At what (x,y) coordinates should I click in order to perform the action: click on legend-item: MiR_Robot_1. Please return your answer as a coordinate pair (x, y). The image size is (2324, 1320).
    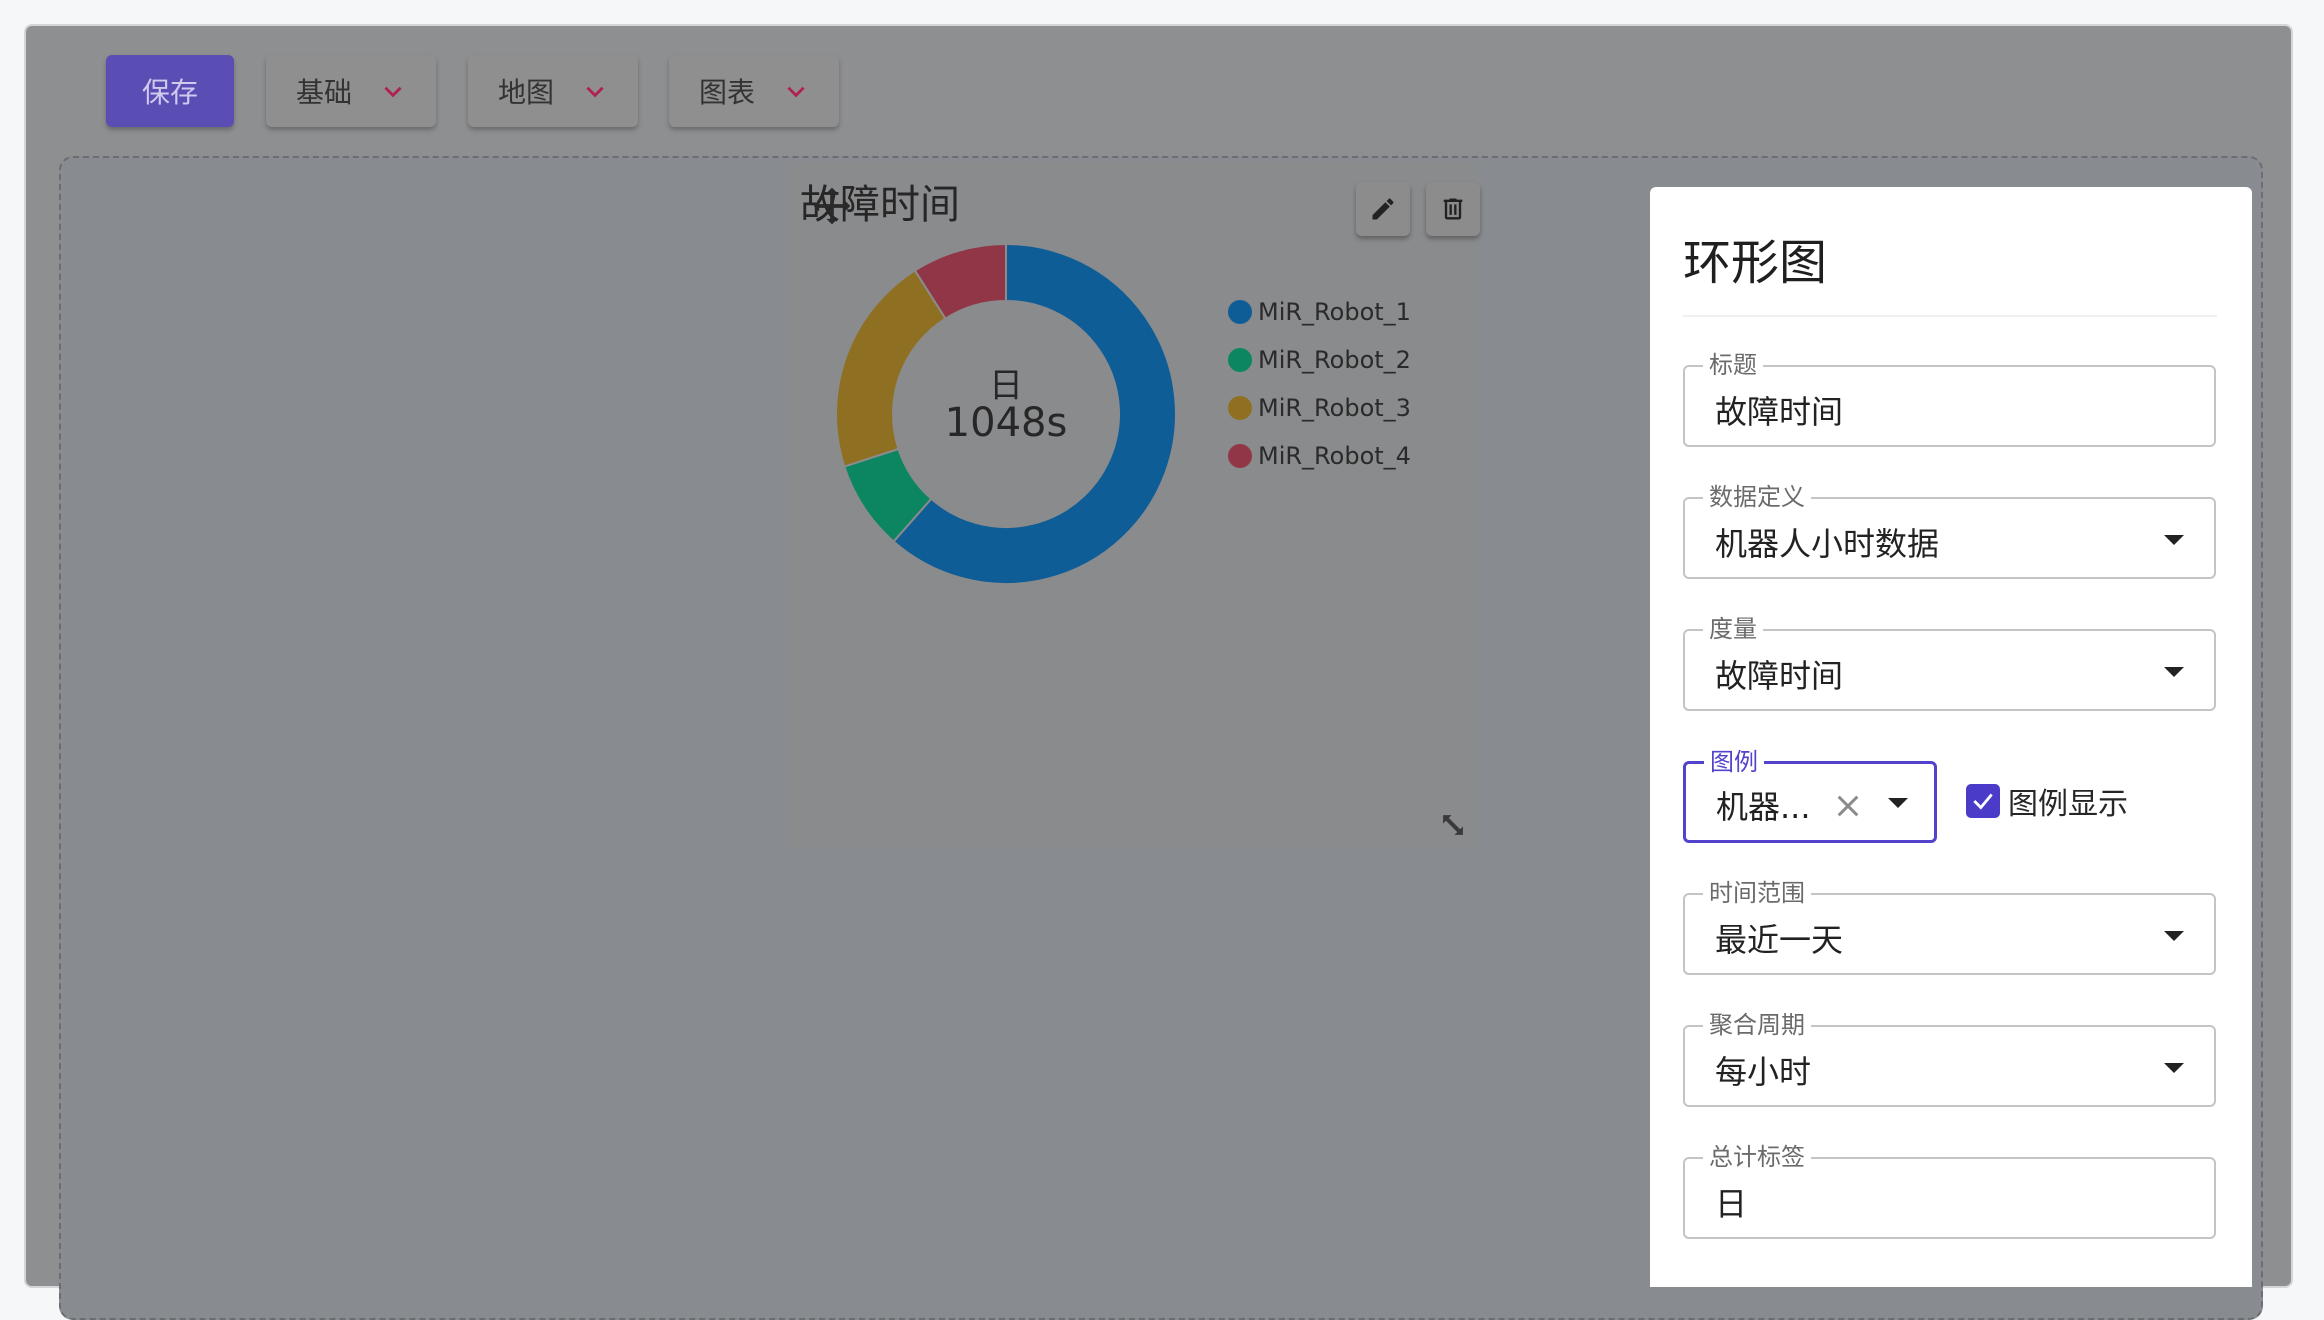
    Looking at the image, I should click on (1319, 312).